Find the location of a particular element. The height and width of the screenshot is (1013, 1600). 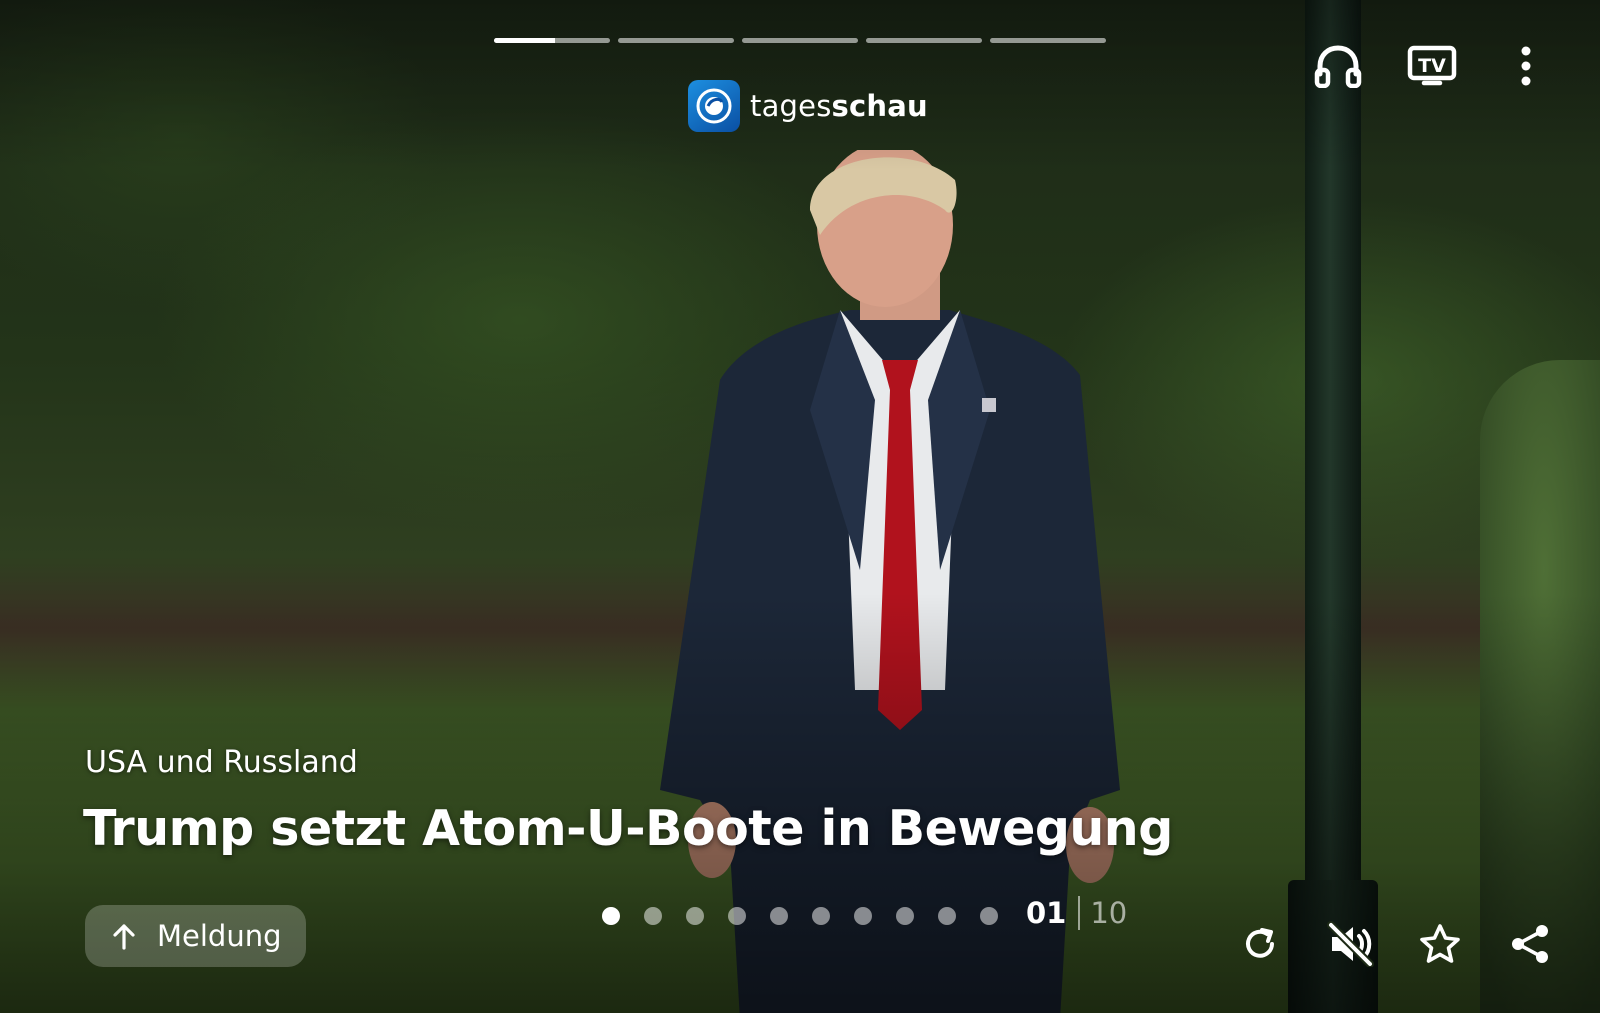

counter-current: 01 is located at coordinates (1046, 913).